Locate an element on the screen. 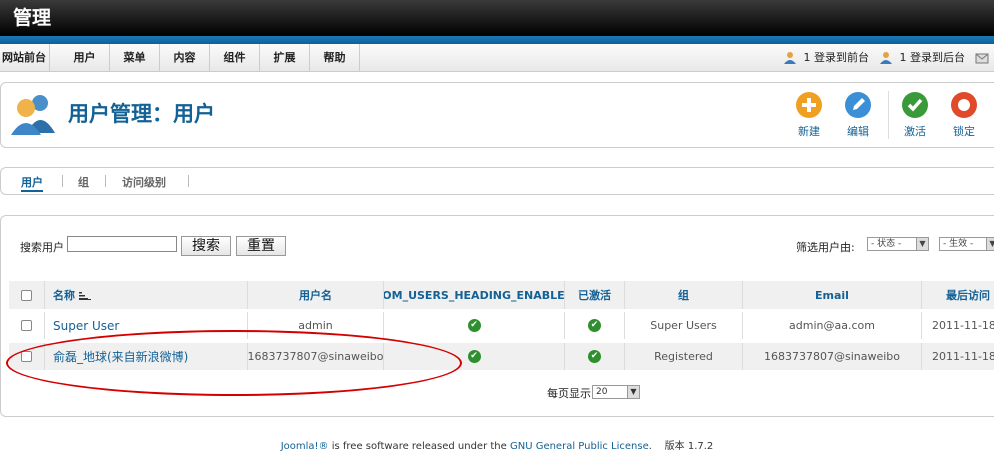 The width and height of the screenshot is (994, 463). header-strip is located at coordinates (497, 40).